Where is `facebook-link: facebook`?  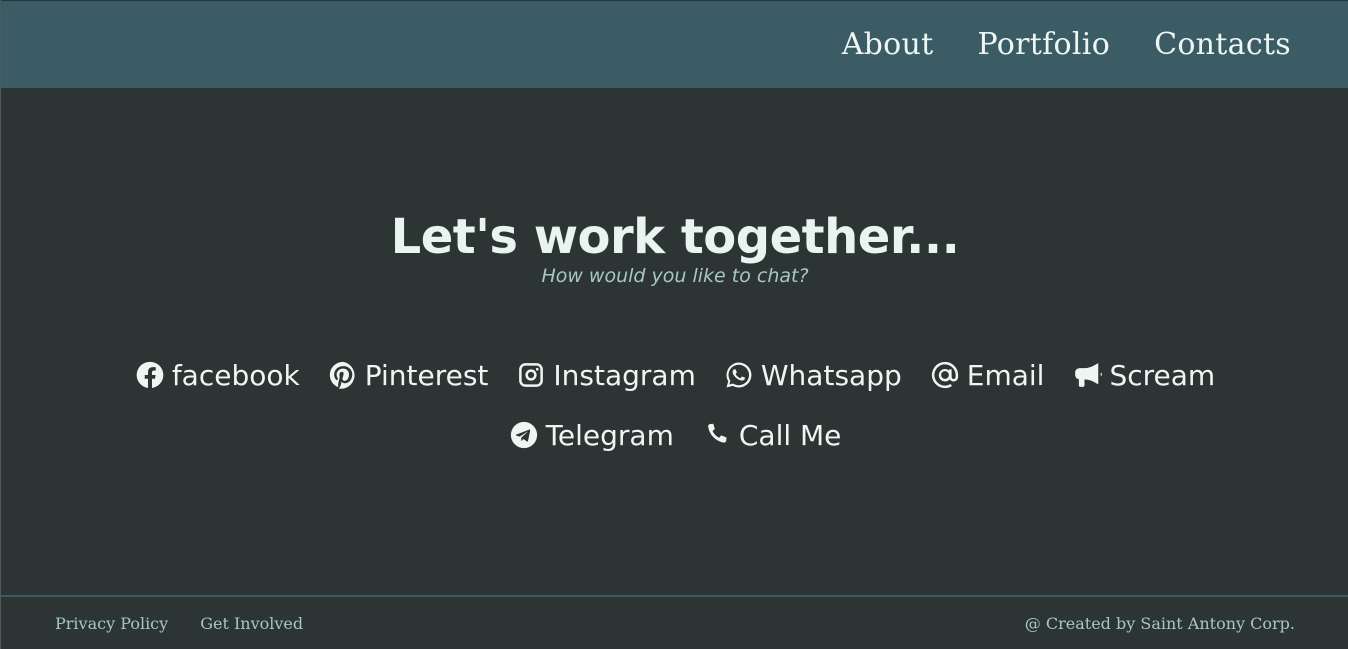
facebook-link: facebook is located at coordinates (217, 375).